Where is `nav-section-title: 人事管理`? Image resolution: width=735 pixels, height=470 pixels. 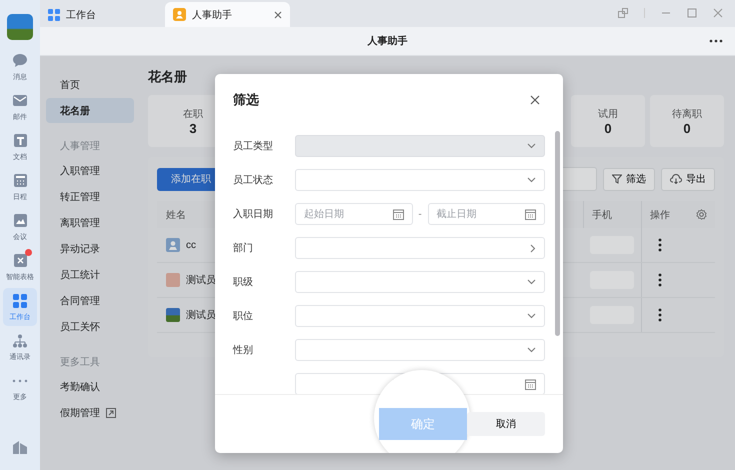 nav-section-title: 人事管理 is located at coordinates (80, 146).